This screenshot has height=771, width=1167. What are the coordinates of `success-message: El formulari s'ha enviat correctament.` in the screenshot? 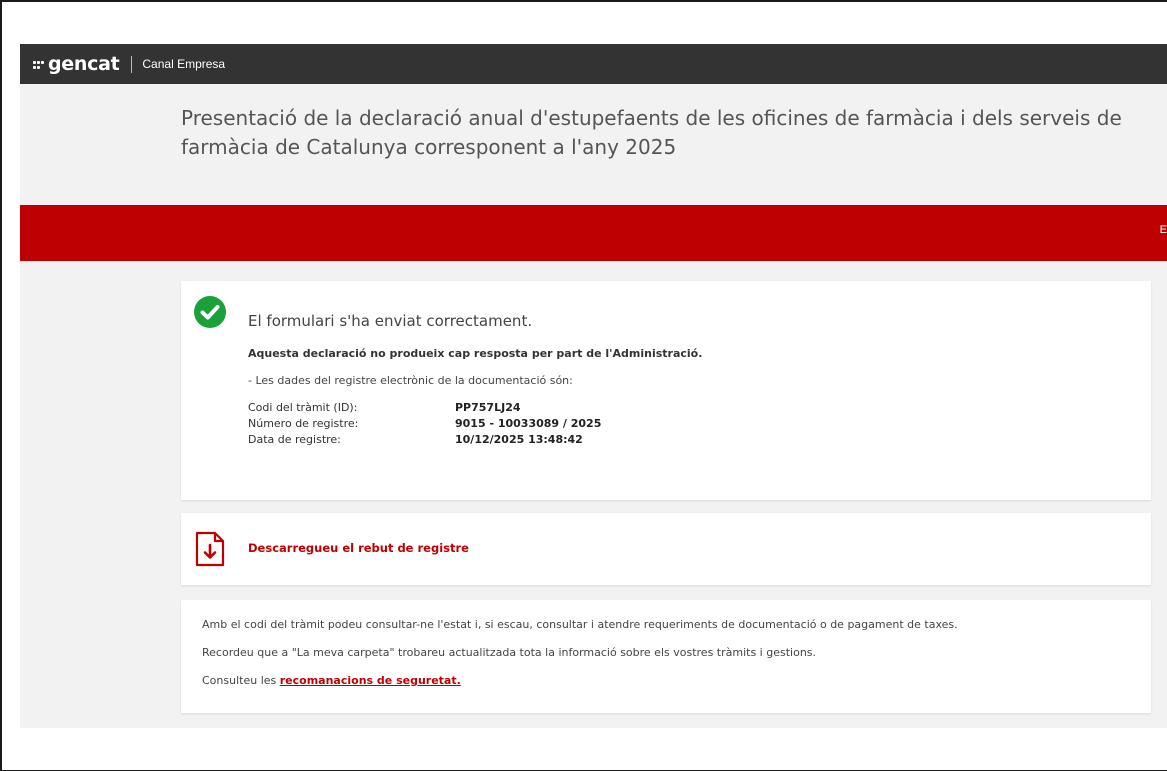 It's located at (390, 321).